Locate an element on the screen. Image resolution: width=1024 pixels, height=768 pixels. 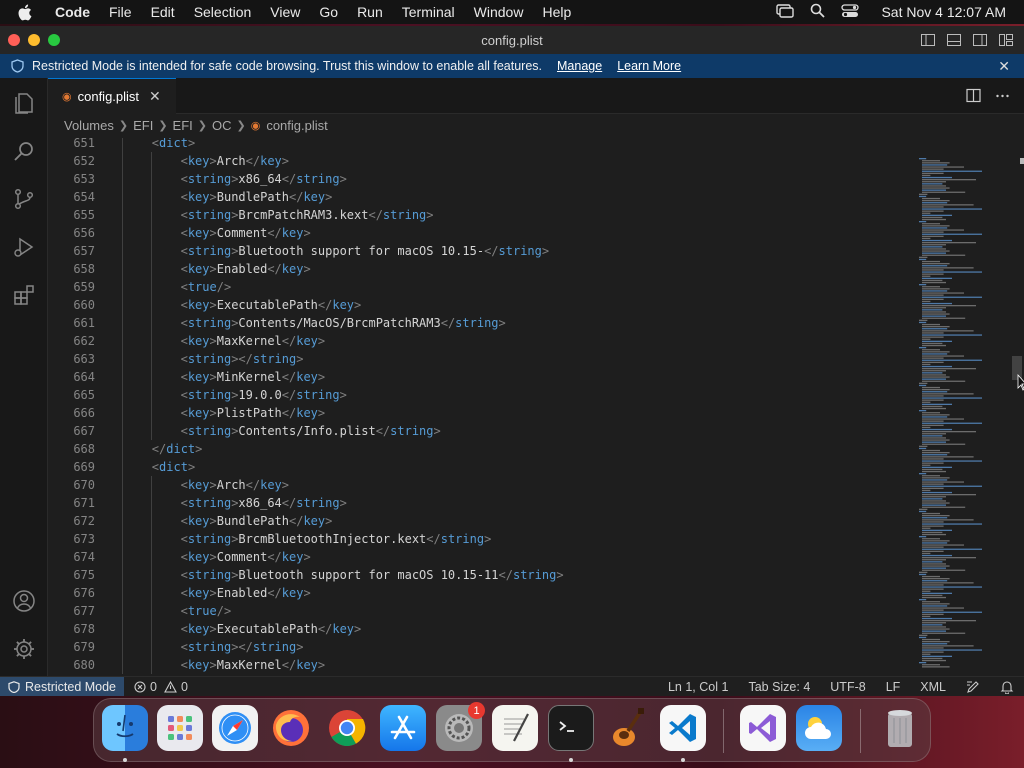
menu-terminal: Terminal is located at coordinates (428, 12).